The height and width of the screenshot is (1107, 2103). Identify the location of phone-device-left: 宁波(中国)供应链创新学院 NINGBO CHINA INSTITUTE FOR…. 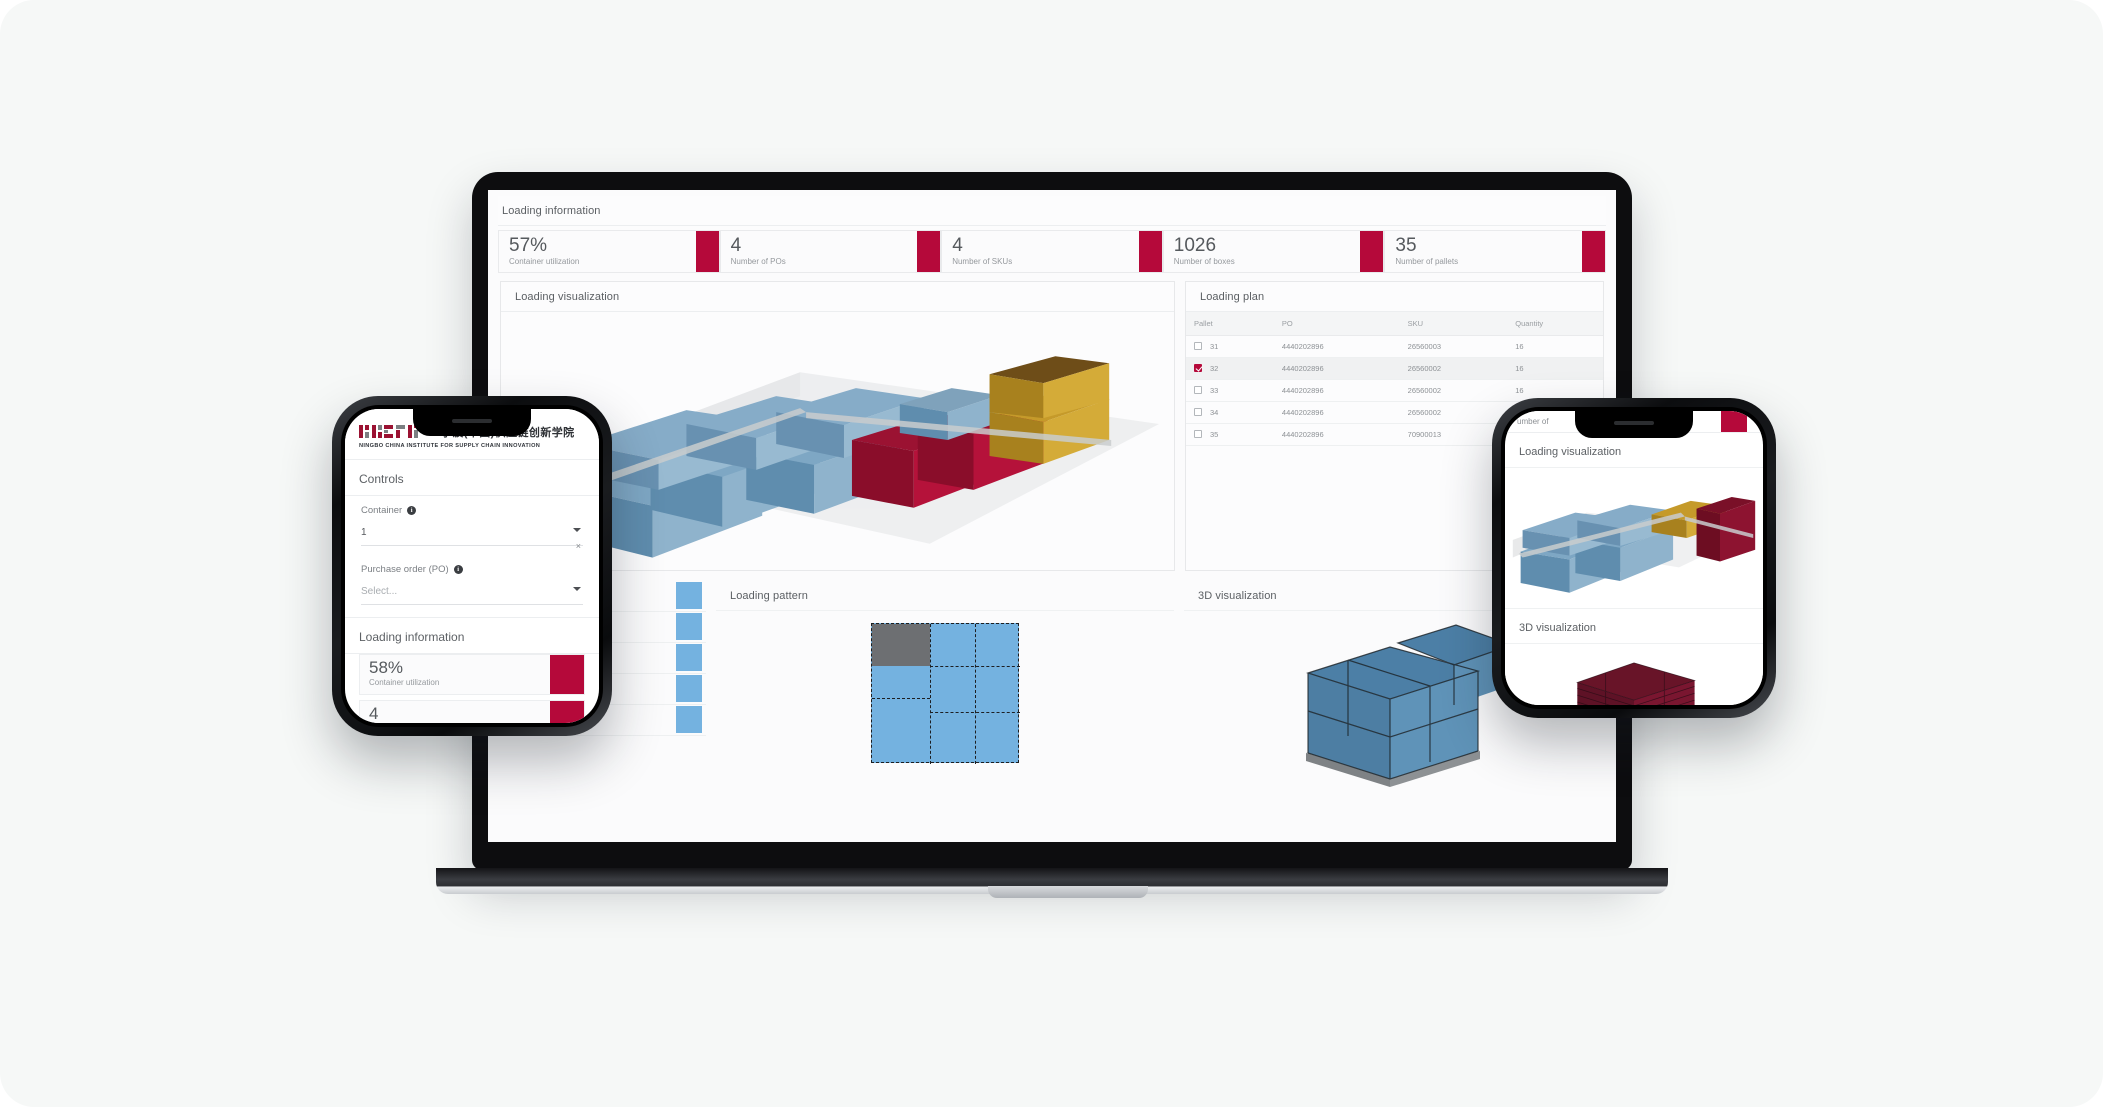
(472, 566).